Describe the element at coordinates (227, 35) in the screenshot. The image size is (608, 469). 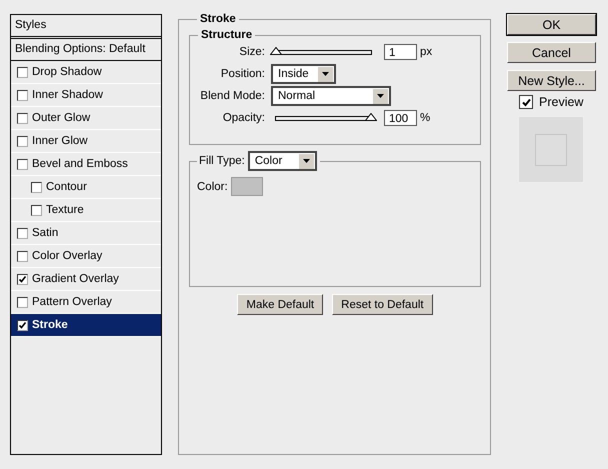
I see `group-title: Structure` at that location.